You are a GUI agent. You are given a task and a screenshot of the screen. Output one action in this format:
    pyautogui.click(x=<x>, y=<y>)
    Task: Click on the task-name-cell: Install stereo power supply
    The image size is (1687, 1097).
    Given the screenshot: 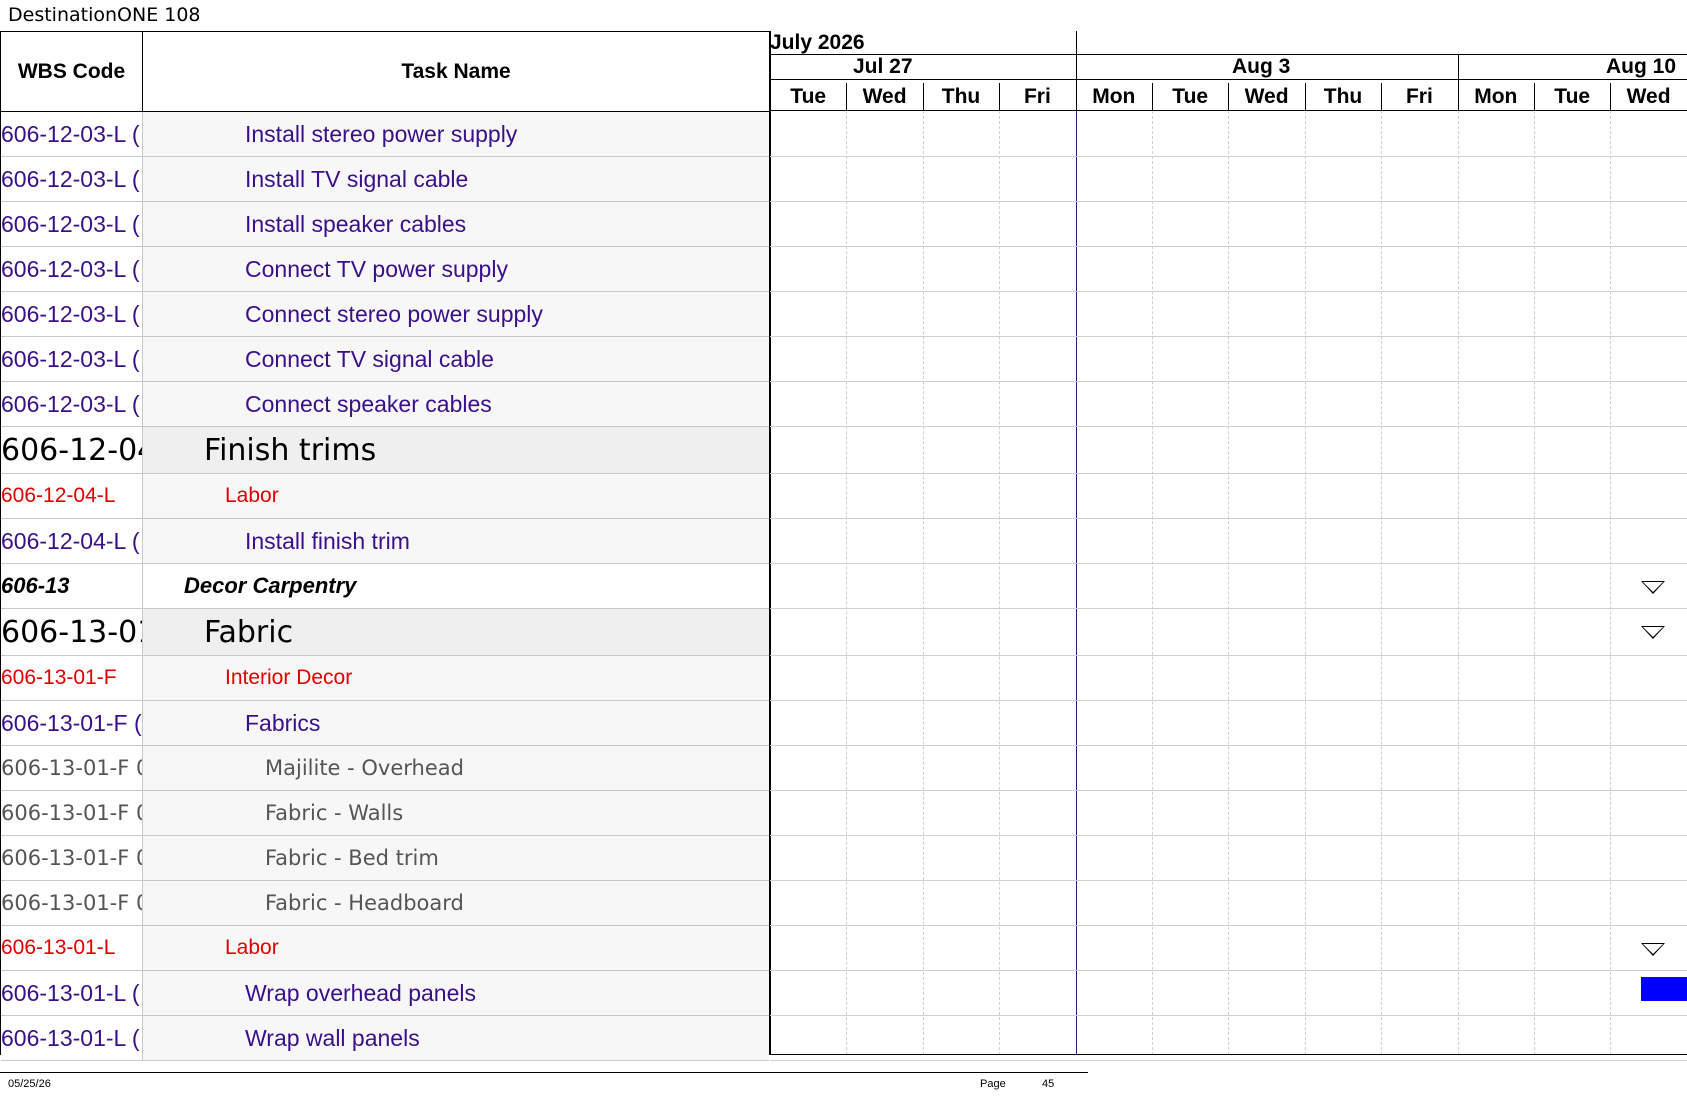 What is the action you would take?
    pyautogui.click(x=456, y=134)
    